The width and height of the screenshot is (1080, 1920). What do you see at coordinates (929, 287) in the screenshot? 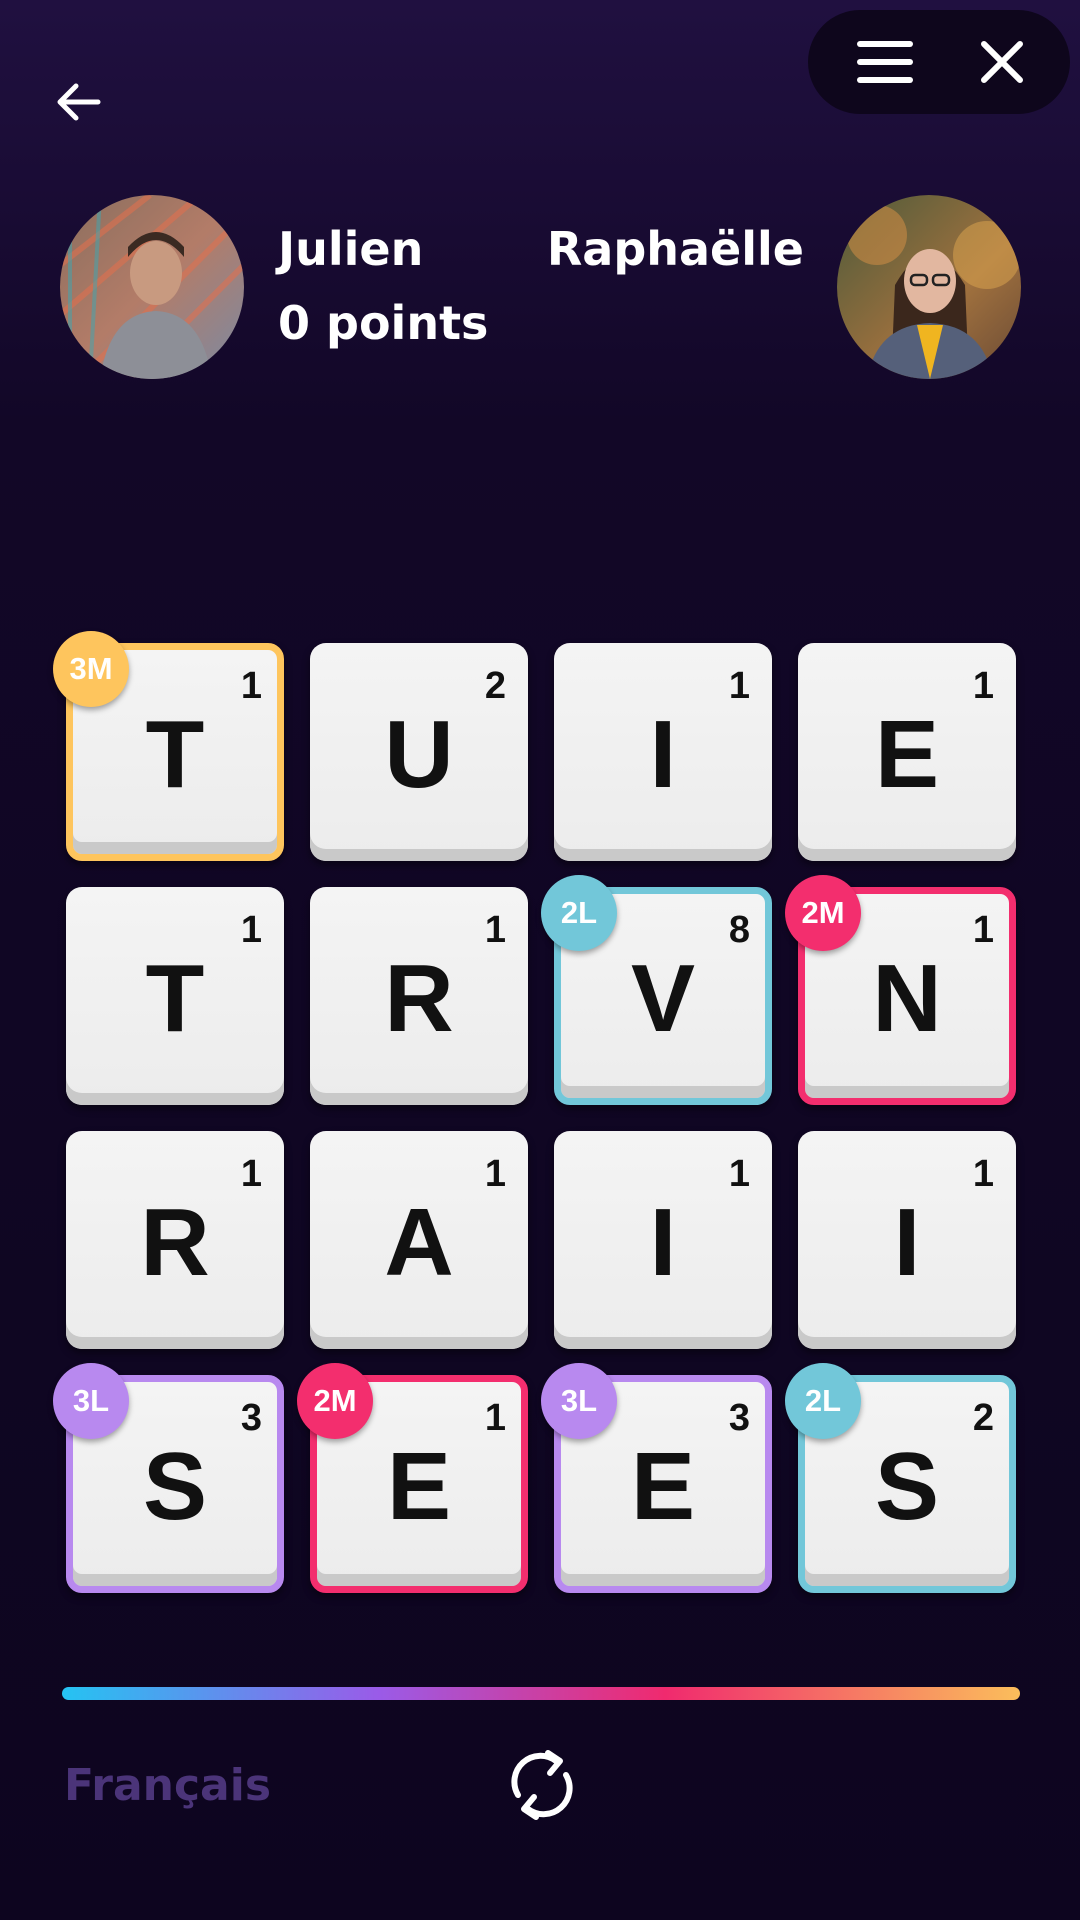
I see `player-2-avatar` at bounding box center [929, 287].